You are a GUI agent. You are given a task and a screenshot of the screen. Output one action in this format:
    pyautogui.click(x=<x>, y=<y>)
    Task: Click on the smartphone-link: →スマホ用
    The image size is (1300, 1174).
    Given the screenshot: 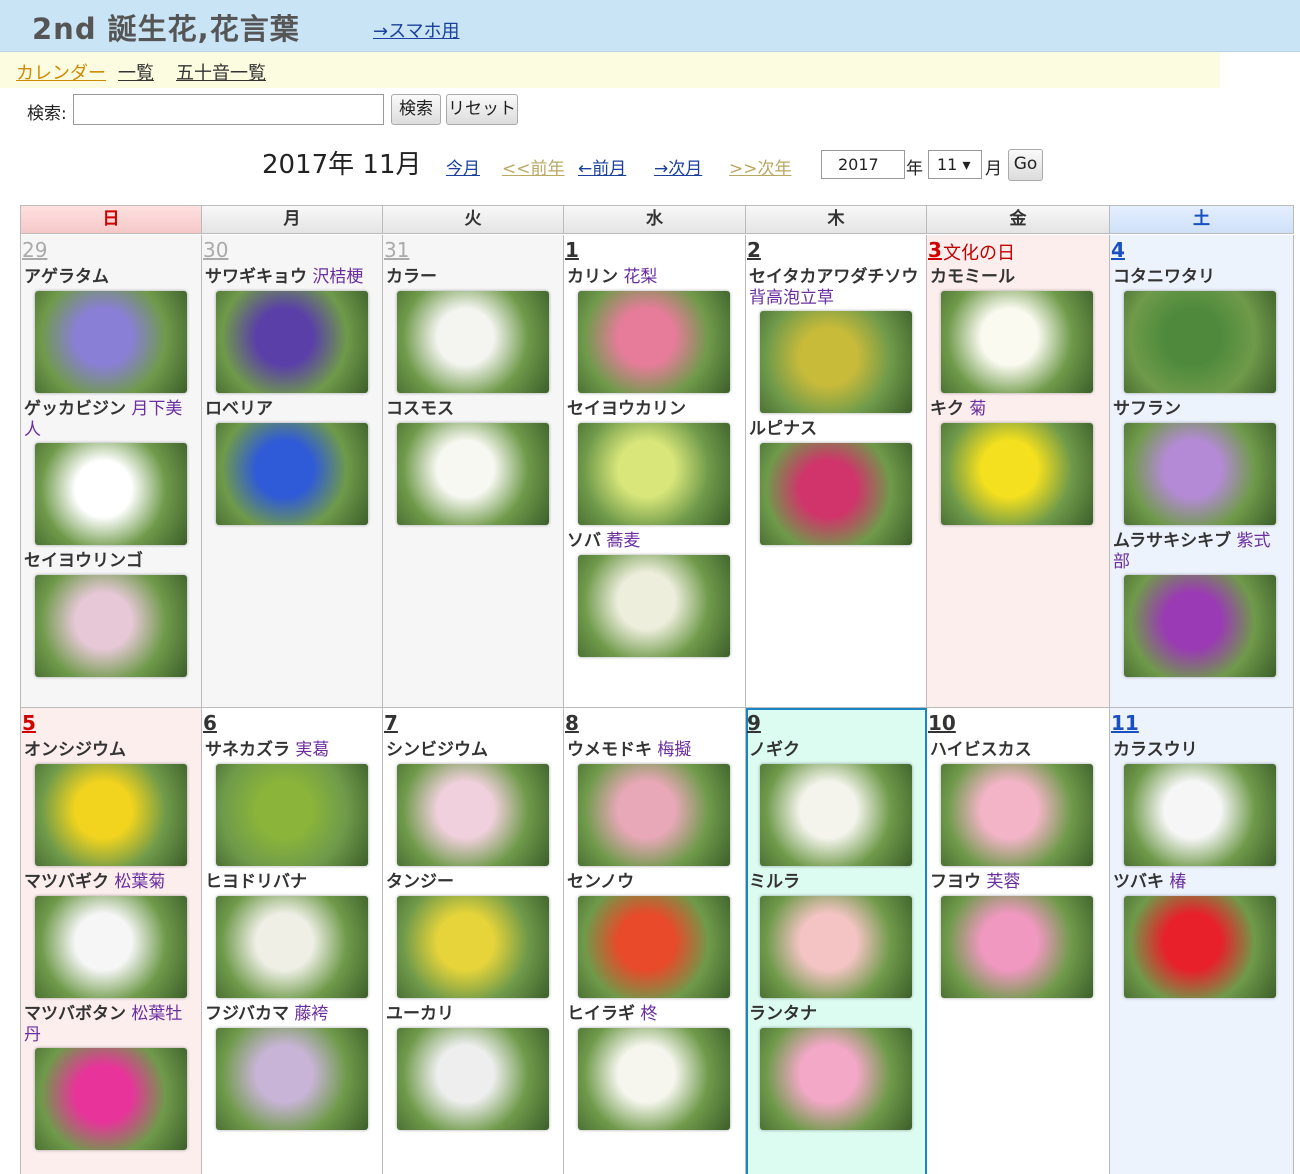 What is the action you would take?
    pyautogui.click(x=416, y=30)
    